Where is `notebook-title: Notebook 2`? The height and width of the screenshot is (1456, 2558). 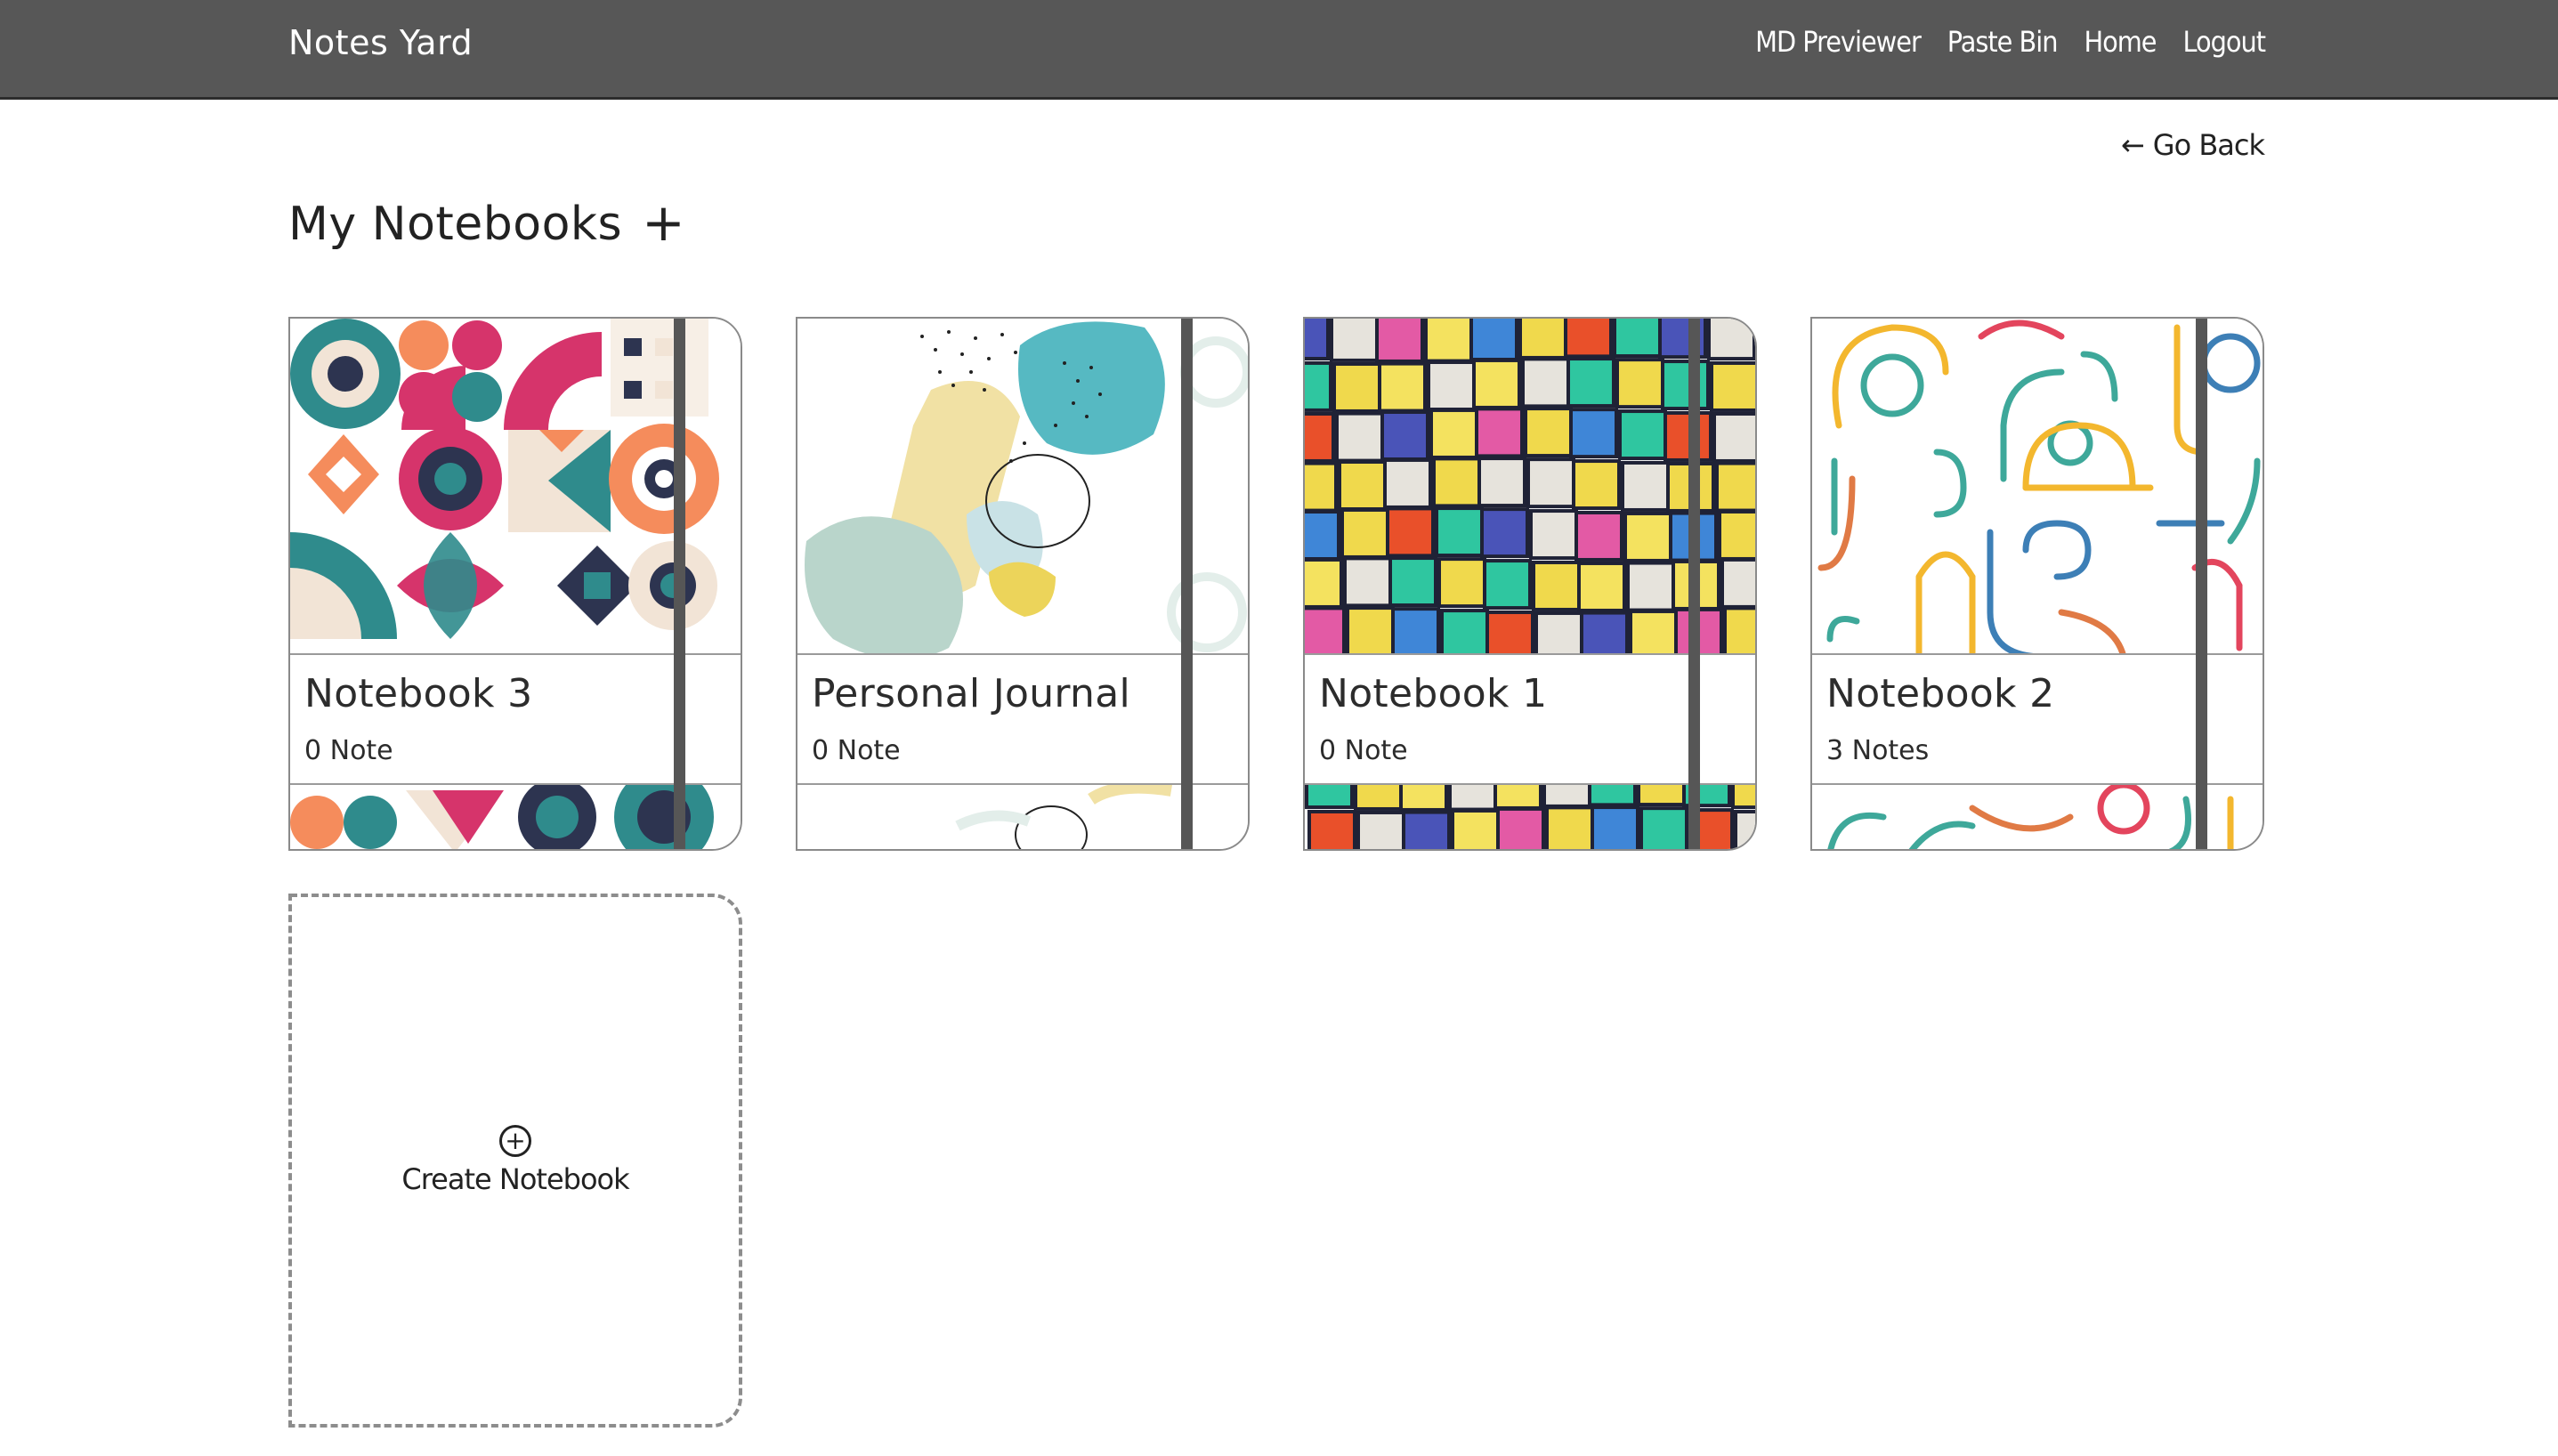
notebook-title: Notebook 2 is located at coordinates (1940, 693).